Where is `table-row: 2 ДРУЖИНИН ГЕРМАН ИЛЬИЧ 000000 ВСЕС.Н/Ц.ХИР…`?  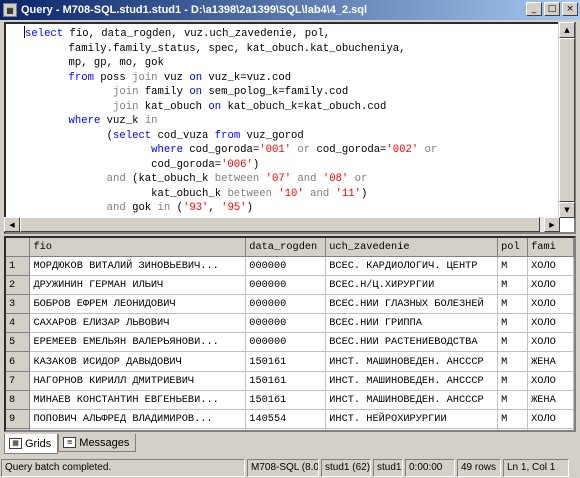
table-row: 2 ДРУЖИНИН ГЕРМАН ИЛЬИЧ 000000 ВСЕС.Н/Ц.ХИР… is located at coordinates (290, 285).